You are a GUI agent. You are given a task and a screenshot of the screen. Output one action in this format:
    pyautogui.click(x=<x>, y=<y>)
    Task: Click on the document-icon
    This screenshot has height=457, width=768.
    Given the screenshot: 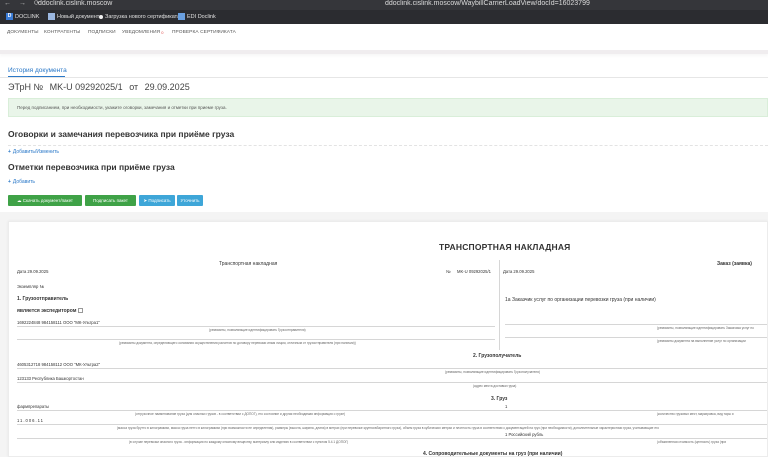 What is the action you would take?
    pyautogui.click(x=51, y=17)
    